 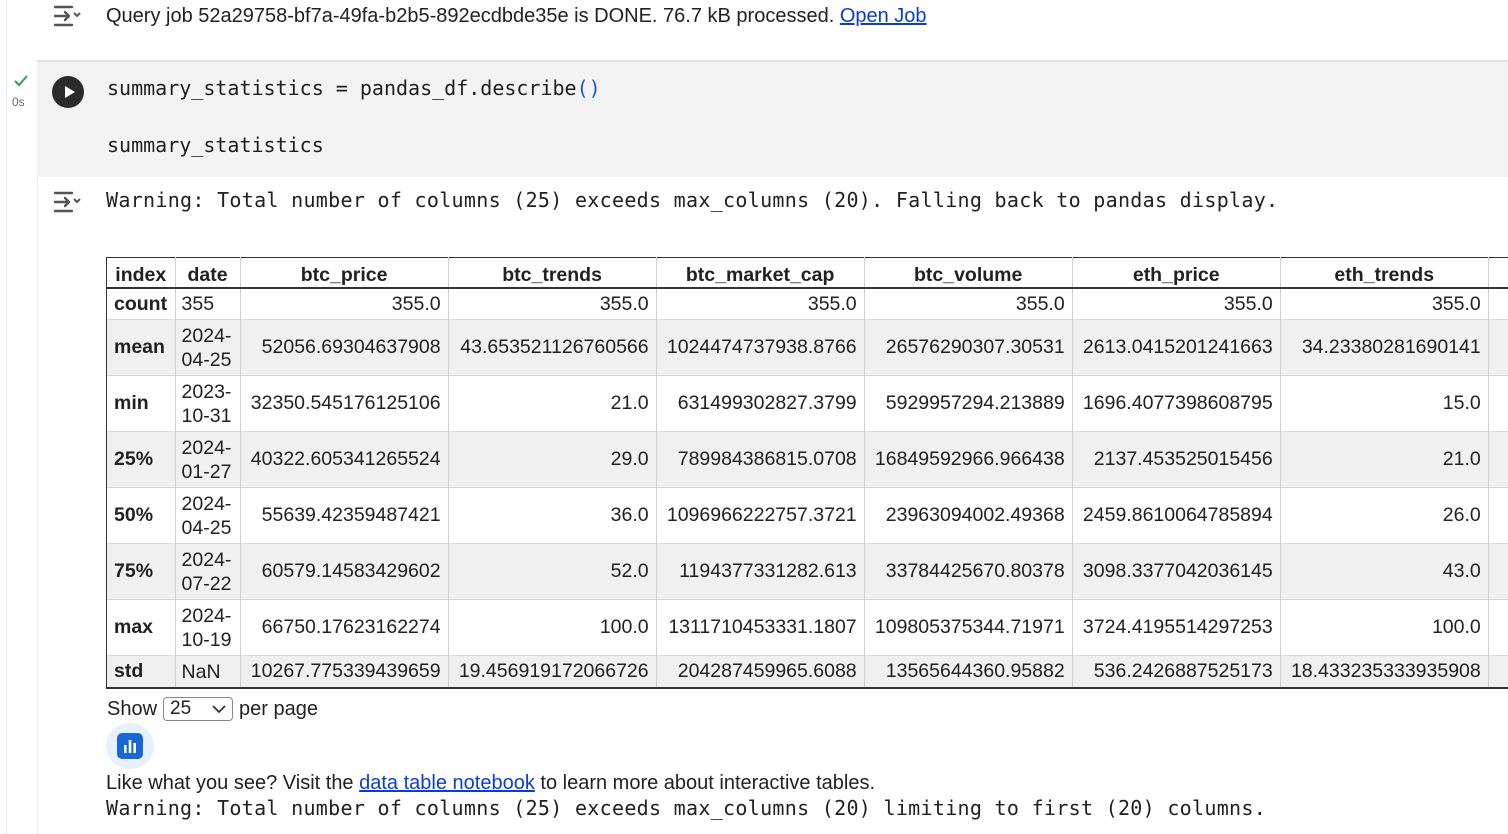 I want to click on per-page-label: per page, so click(x=278, y=708).